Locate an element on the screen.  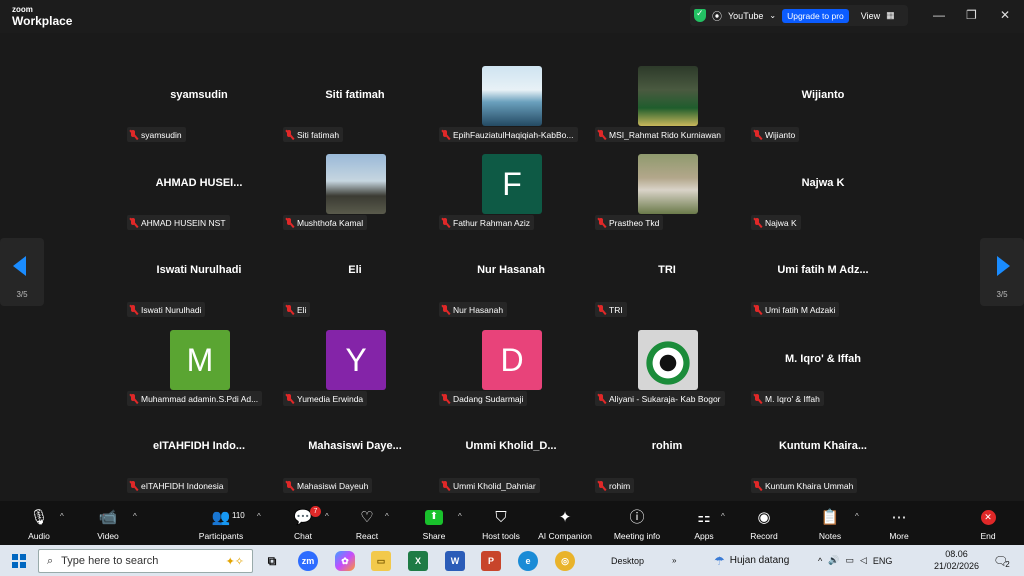
view-button: View is located at coordinates (870, 16).